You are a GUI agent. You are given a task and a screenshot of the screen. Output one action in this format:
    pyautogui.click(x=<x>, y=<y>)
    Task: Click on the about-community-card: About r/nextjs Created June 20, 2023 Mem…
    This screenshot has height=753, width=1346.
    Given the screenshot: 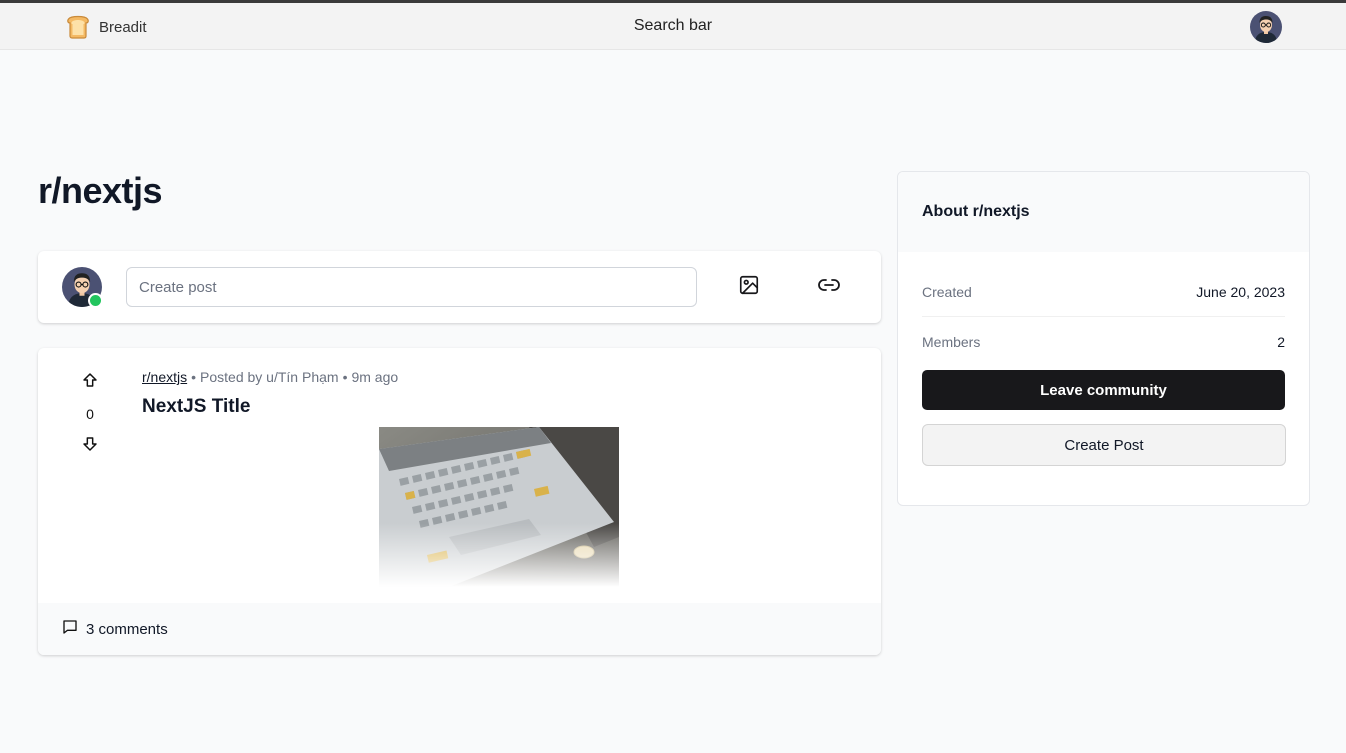 What is the action you would take?
    pyautogui.click(x=1103, y=338)
    